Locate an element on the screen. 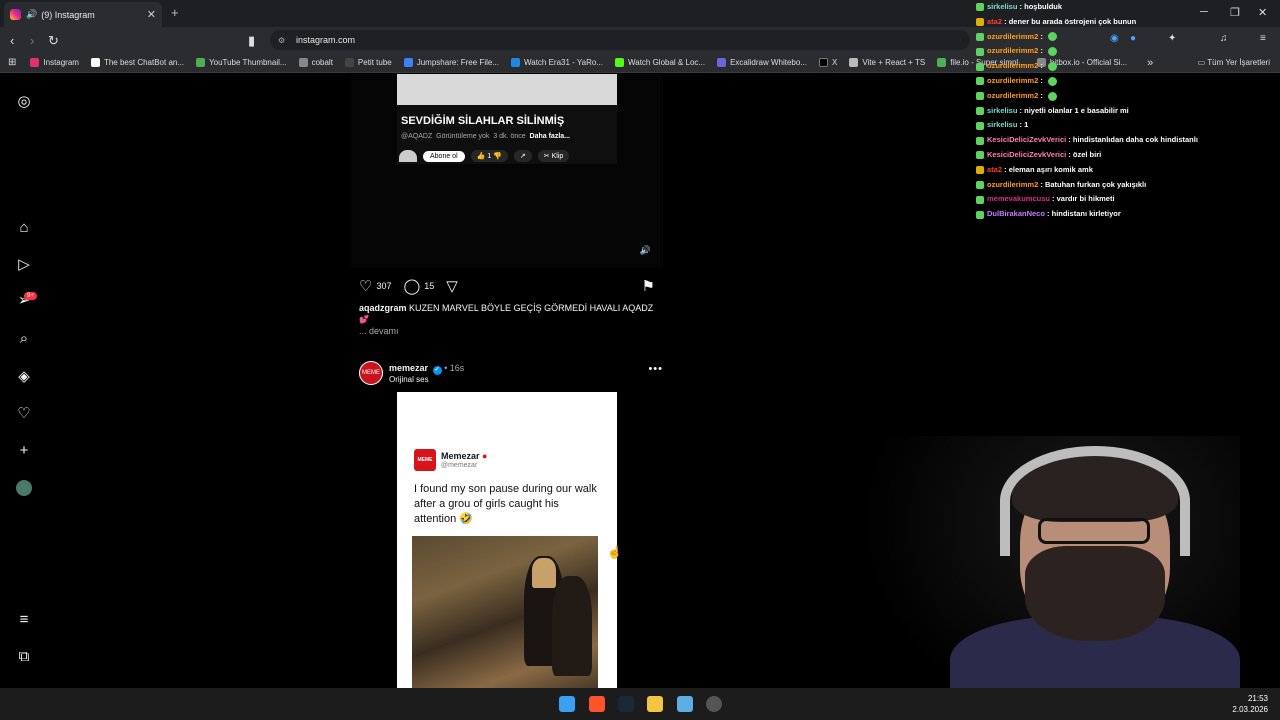  chat-message: sirkelisu : 1 is located at coordinates (1126, 125).